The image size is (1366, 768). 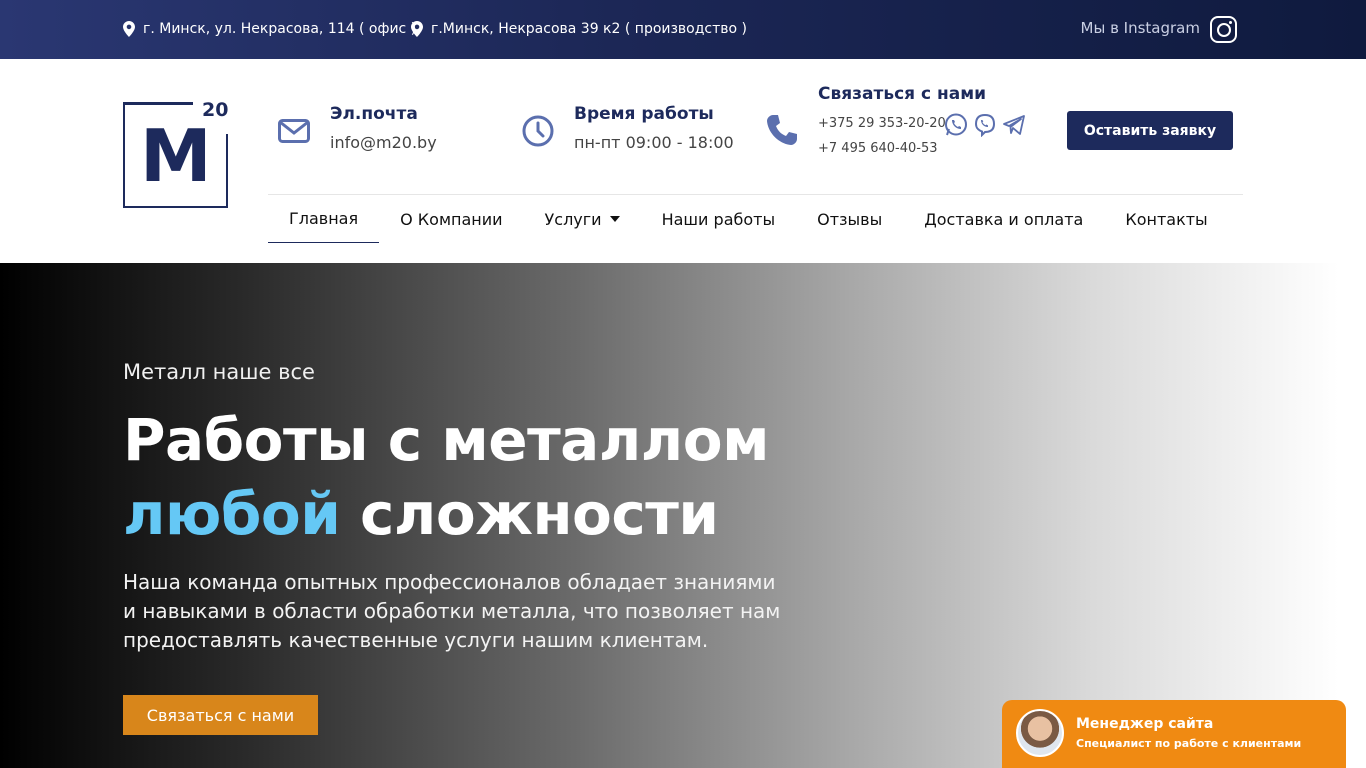 I want to click on nav-item-works: Наши работы, so click(x=719, y=219).